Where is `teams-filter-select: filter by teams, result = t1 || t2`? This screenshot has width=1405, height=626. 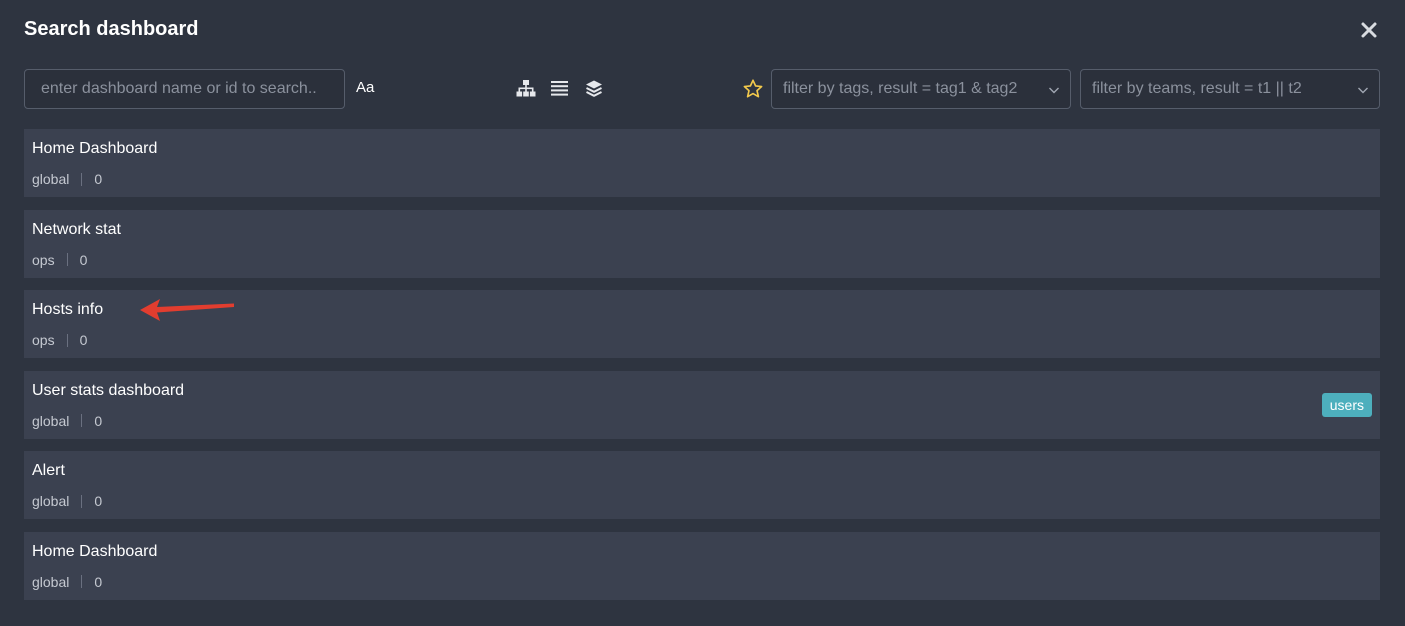
teams-filter-select: filter by teams, result = t1 || t2 is located at coordinates (1230, 89).